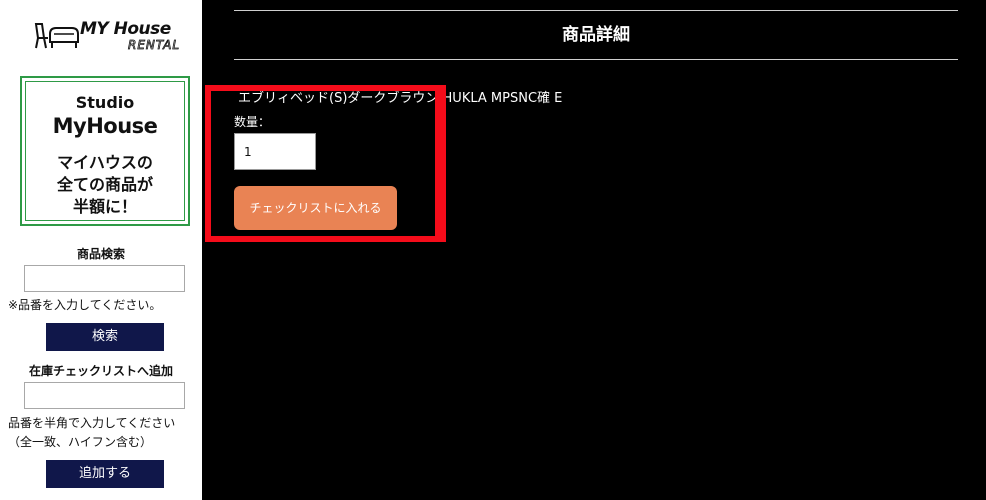 The image size is (986, 500). Describe the element at coordinates (105, 126) in the screenshot. I see `banner-brand: MyHouse` at that location.